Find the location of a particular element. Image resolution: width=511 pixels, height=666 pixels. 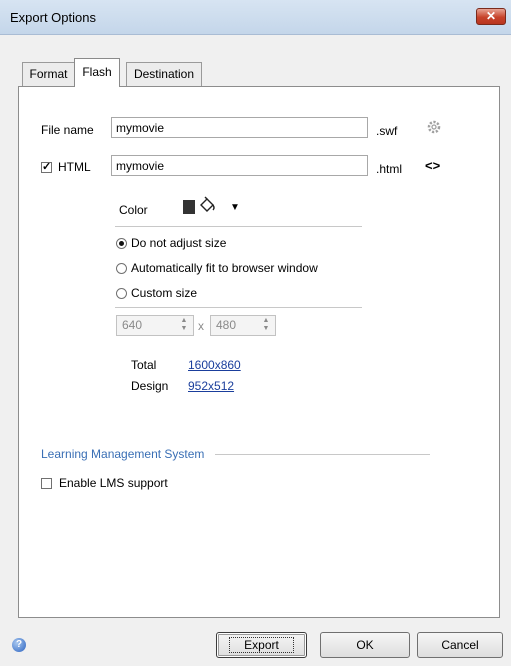

radio-custom-size-label: Custom size is located at coordinates (164, 293).